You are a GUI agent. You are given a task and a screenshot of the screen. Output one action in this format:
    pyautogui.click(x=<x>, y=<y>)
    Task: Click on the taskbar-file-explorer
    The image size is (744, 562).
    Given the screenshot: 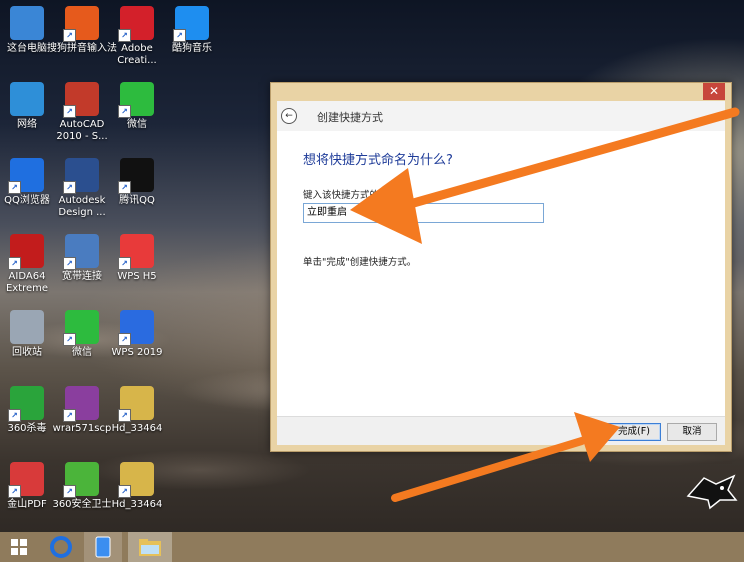 What is the action you would take?
    pyautogui.click(x=150, y=547)
    